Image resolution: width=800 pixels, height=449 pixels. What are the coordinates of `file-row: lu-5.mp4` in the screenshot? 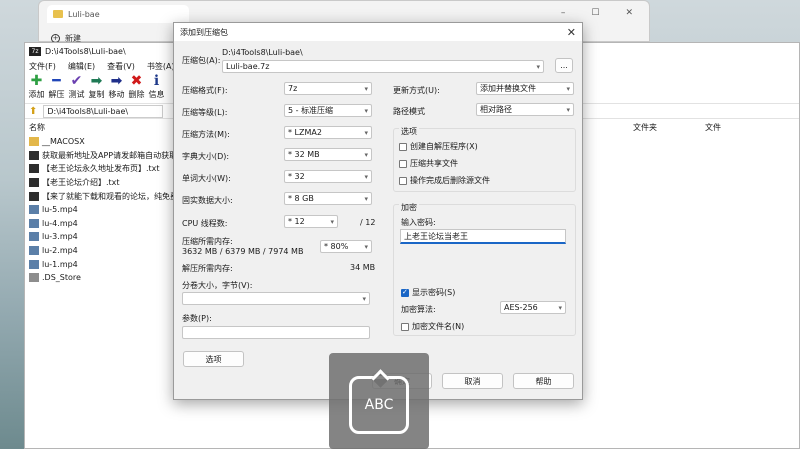 It's located at (103, 210).